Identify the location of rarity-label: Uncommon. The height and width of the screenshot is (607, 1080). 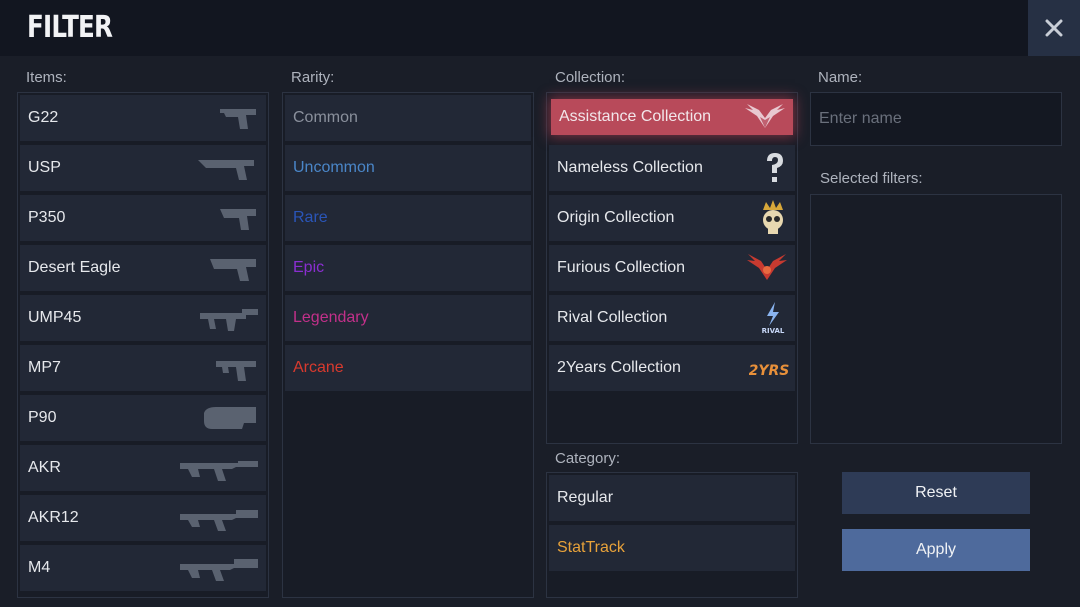
(334, 167).